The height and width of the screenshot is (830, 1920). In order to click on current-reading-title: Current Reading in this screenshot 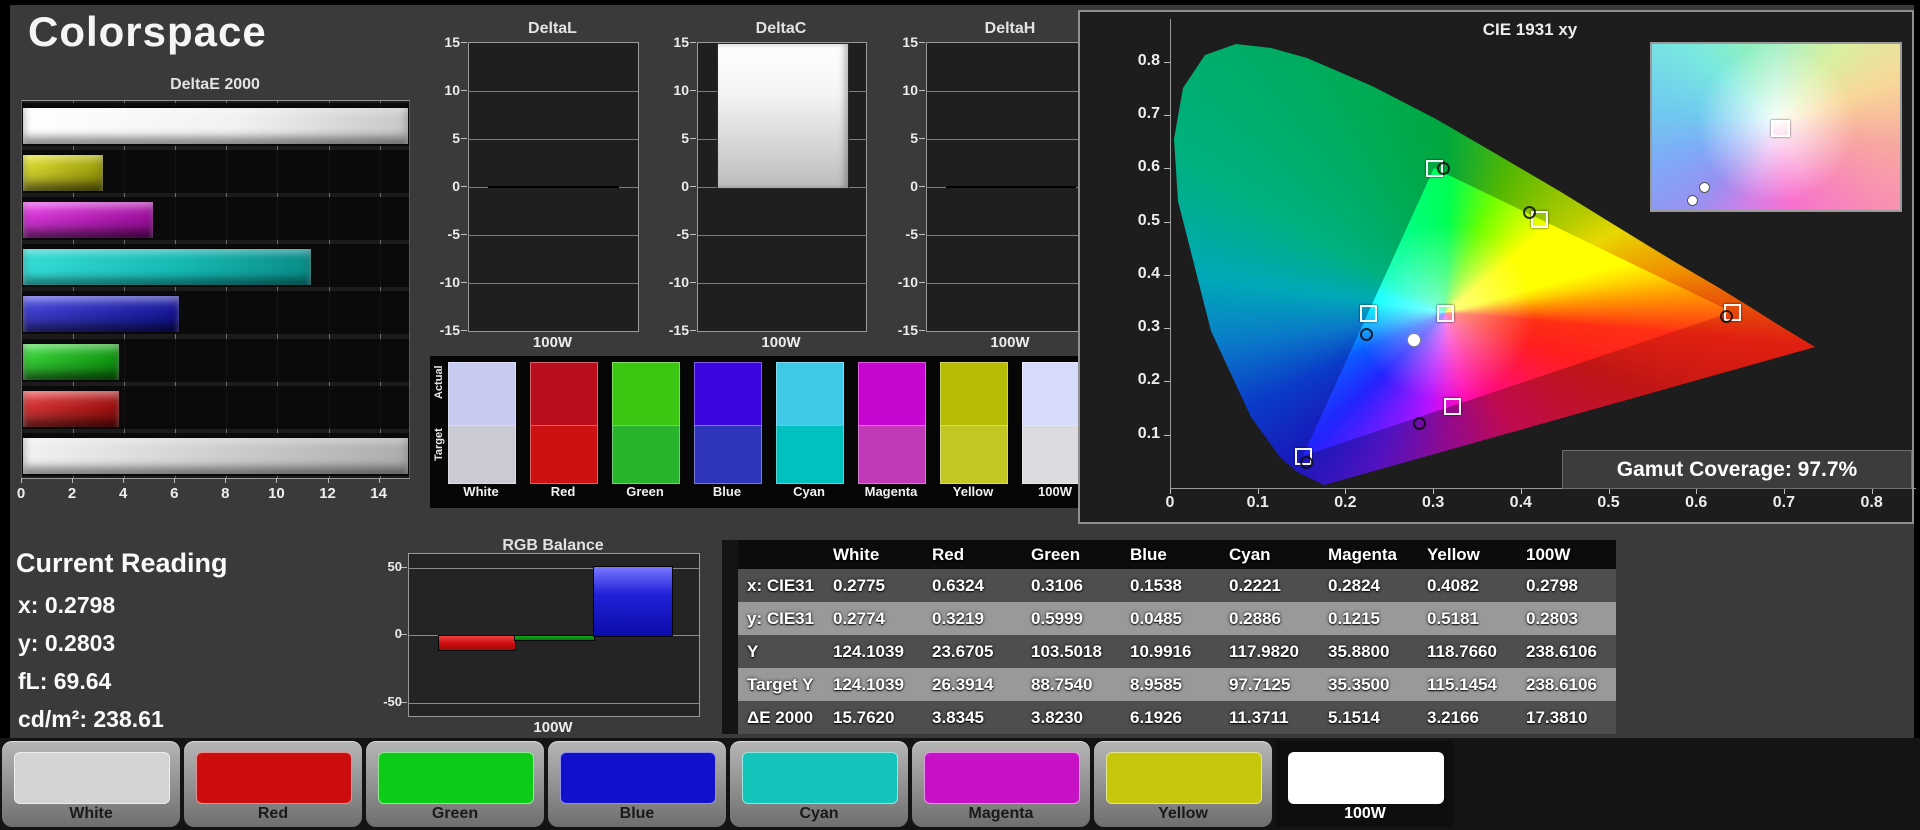, I will do `click(122, 563)`.